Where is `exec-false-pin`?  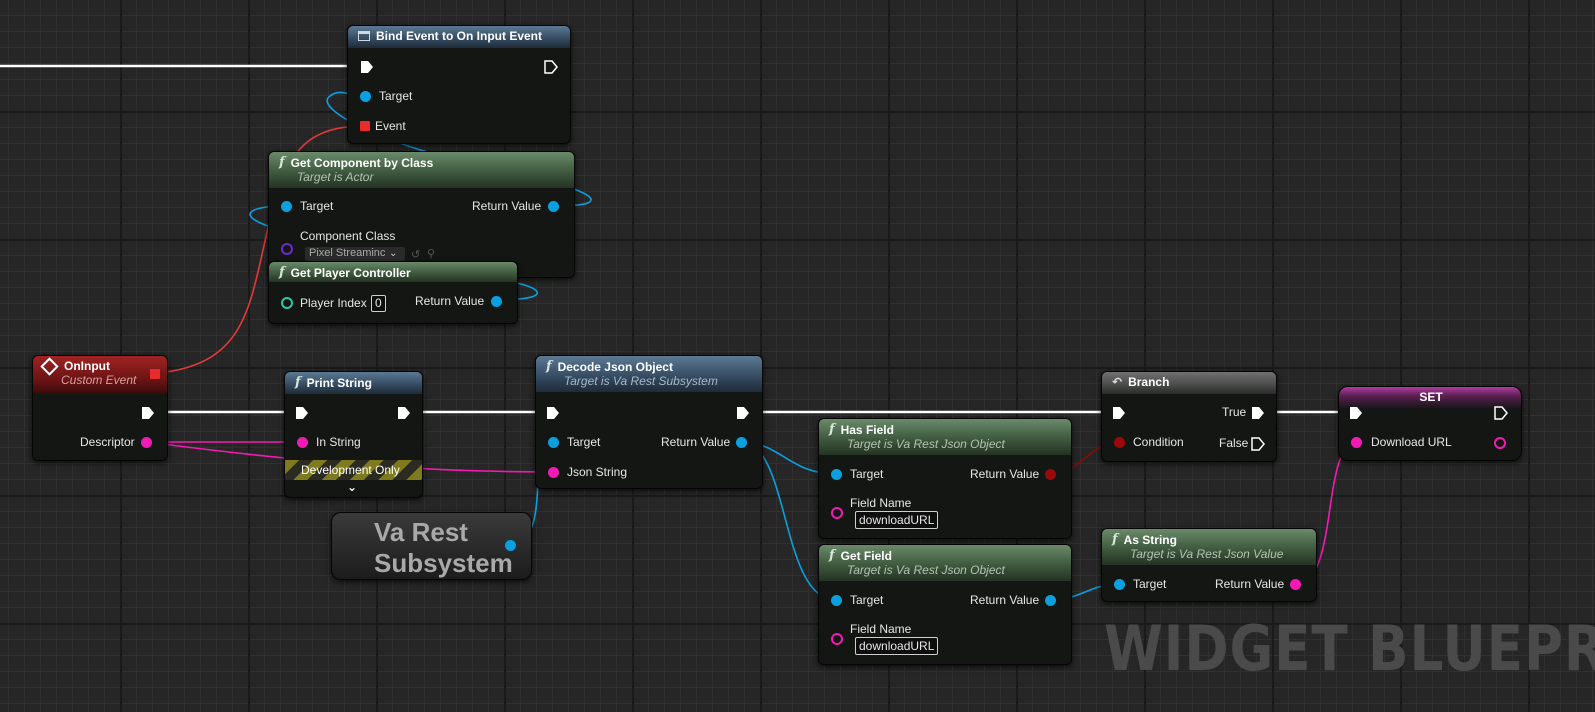 exec-false-pin is located at coordinates (1258, 444).